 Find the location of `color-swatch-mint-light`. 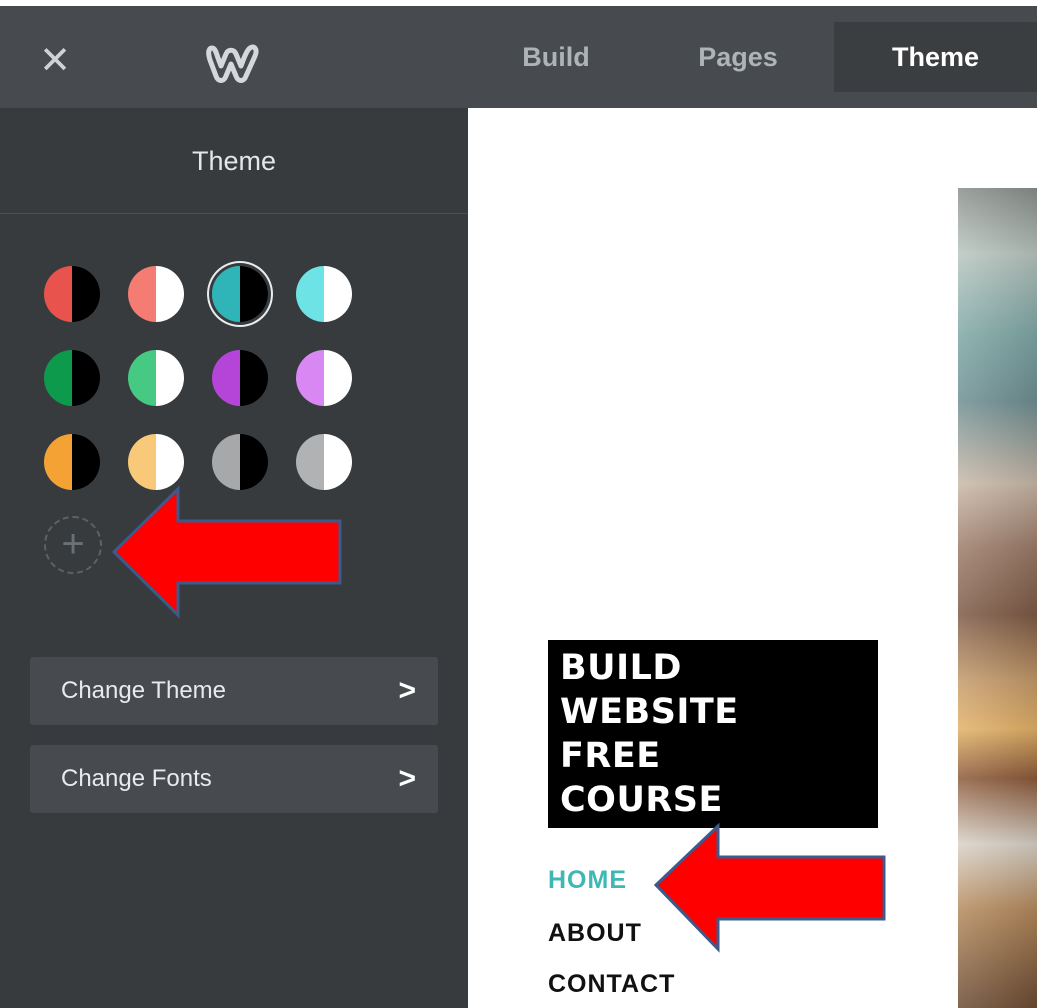

color-swatch-mint-light is located at coordinates (156, 378).